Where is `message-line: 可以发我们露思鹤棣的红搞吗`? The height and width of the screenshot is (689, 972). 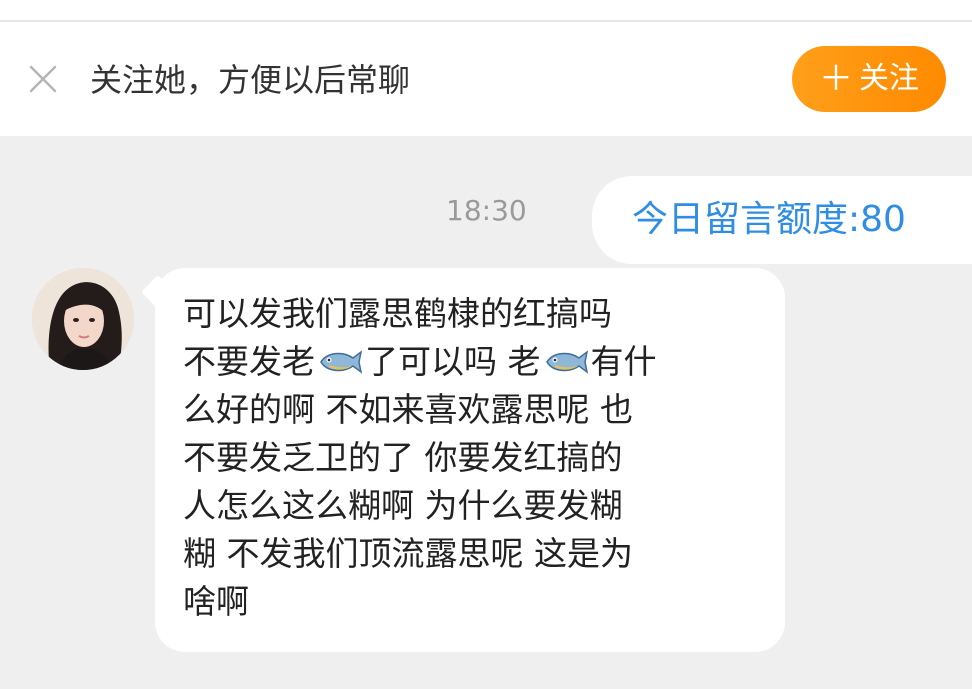 message-line: 可以发我们露思鹤棣的红搞吗 is located at coordinates (473, 314).